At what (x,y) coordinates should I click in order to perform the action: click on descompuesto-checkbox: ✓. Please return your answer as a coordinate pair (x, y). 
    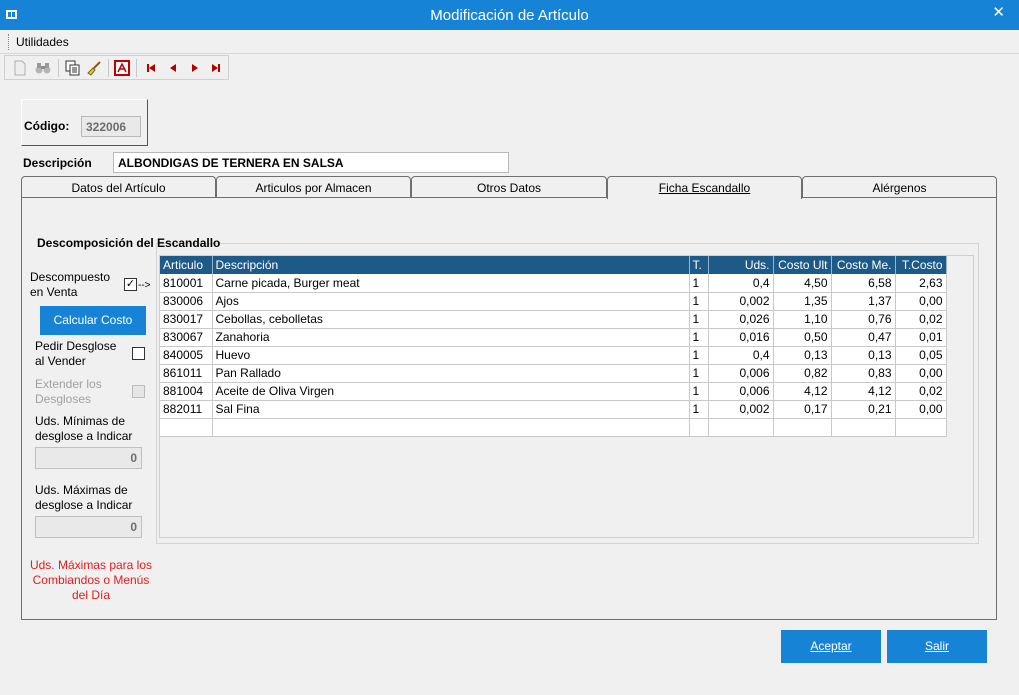
    Looking at the image, I should click on (130, 284).